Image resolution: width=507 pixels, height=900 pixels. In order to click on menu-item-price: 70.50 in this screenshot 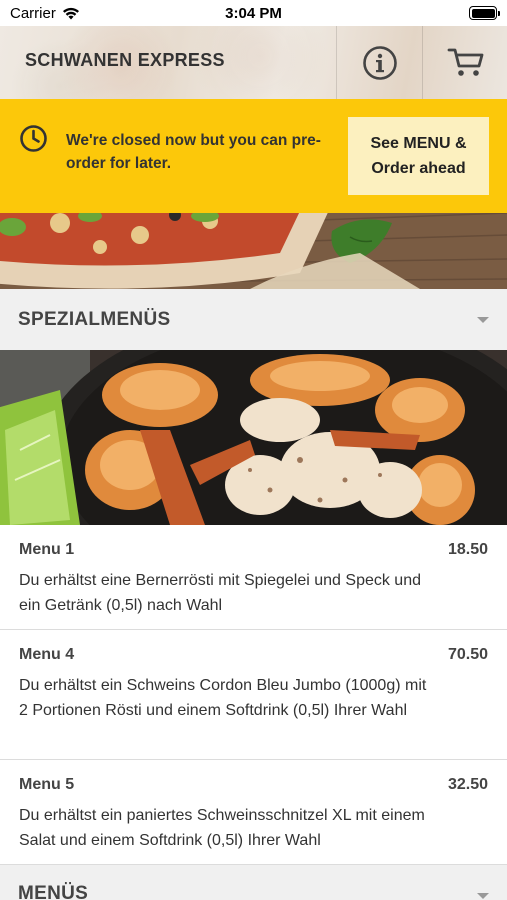, I will do `click(467, 654)`.